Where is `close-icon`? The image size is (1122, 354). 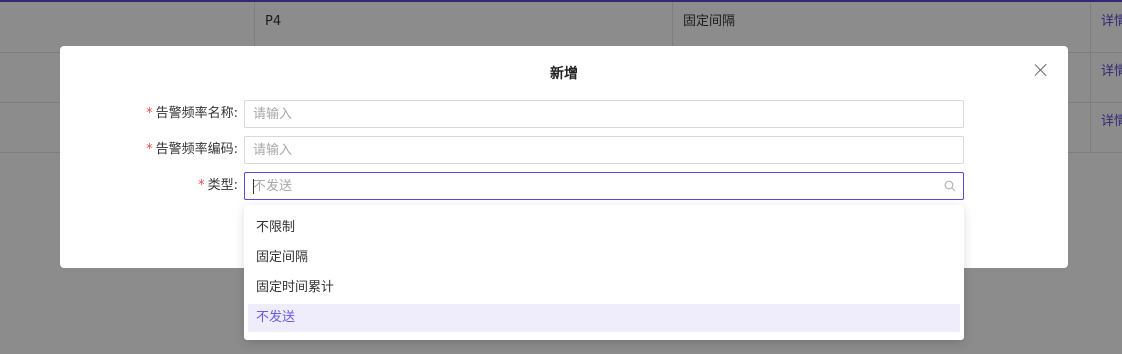
close-icon is located at coordinates (1041, 70).